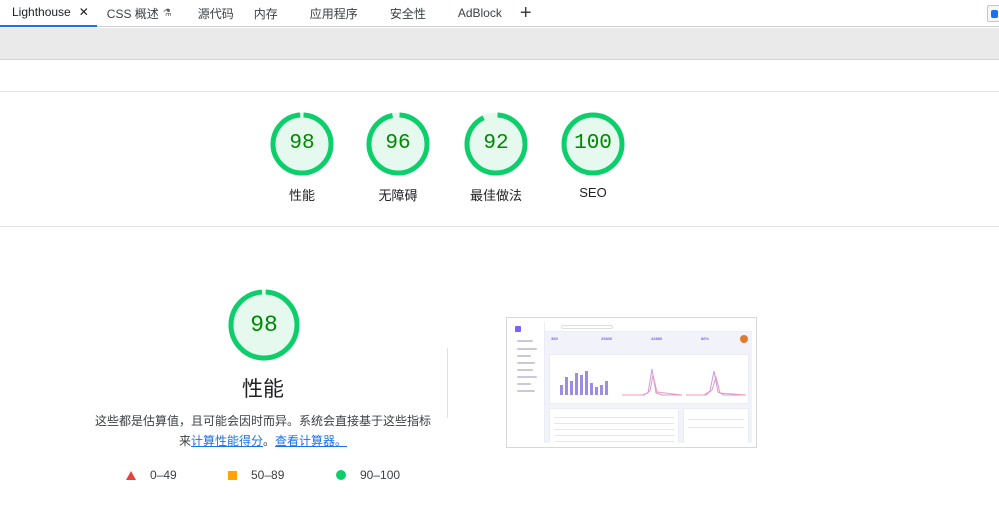 This screenshot has width=999, height=514. I want to click on view-calculator-link: 查看计算器。, so click(311, 441).